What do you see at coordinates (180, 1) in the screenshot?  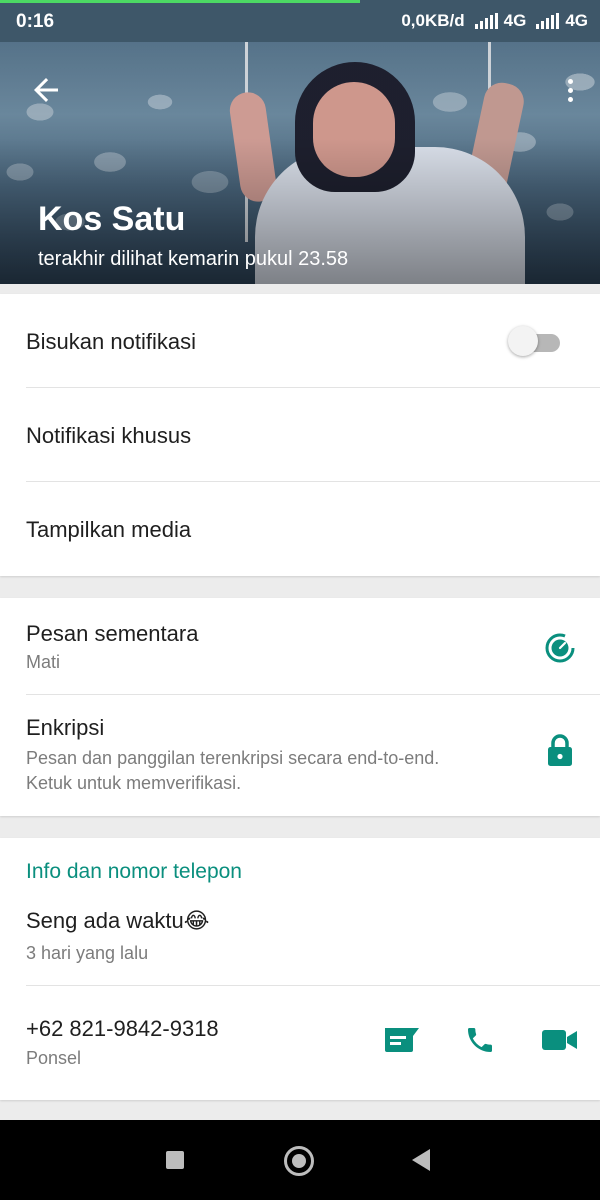 I see `loading-progress-bar` at bounding box center [180, 1].